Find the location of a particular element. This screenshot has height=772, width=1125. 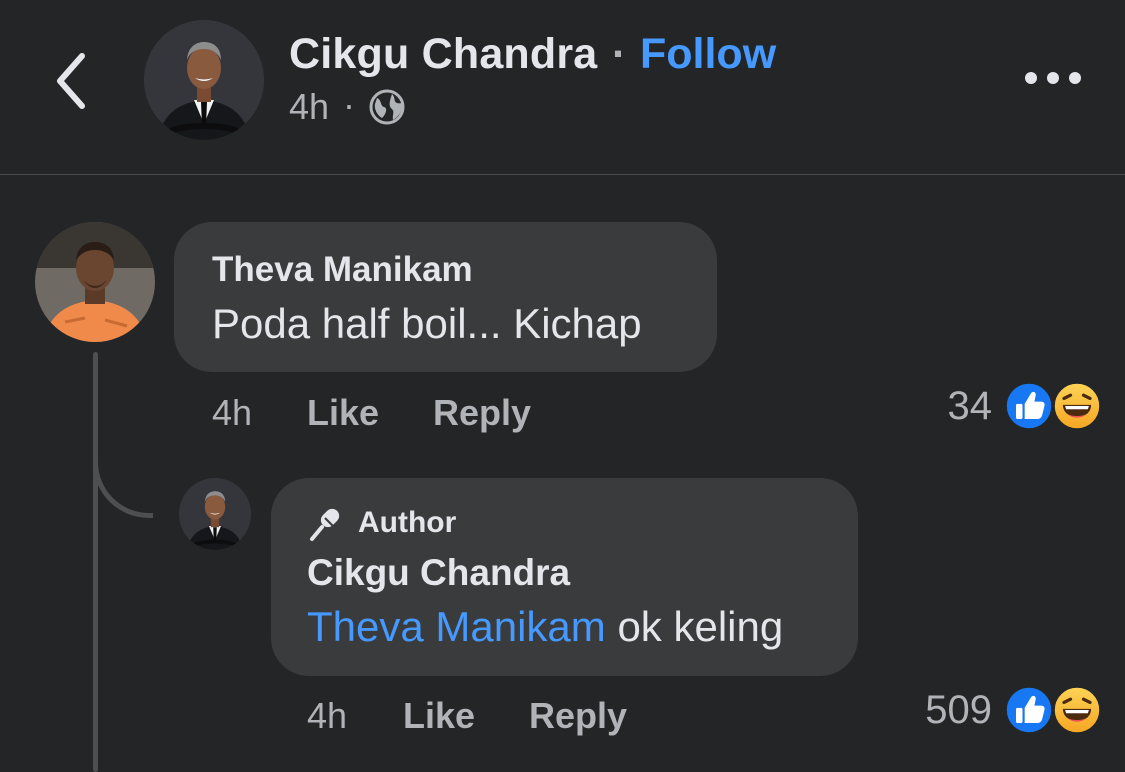

author-badge: Author is located at coordinates (407, 522).